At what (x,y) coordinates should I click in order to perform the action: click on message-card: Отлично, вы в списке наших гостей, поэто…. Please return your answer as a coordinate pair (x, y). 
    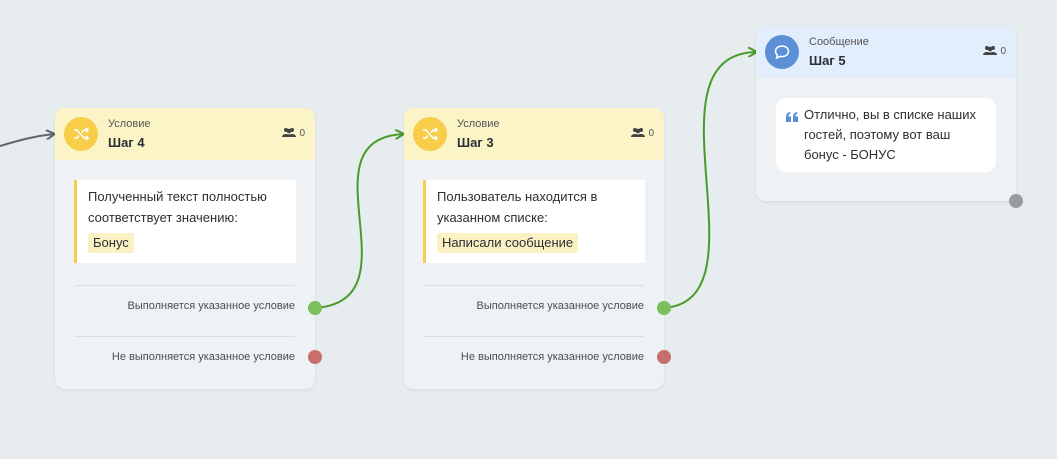
    Looking at the image, I should click on (886, 135).